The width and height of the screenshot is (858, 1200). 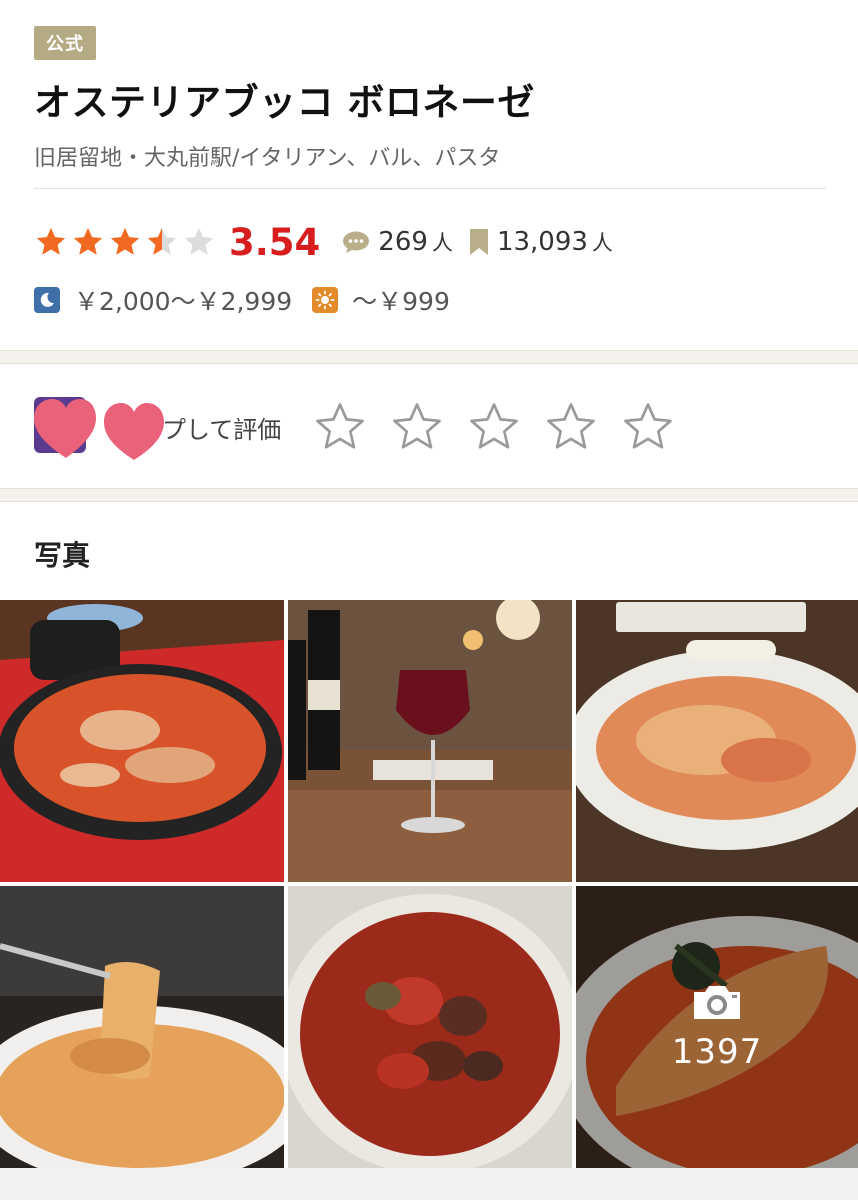 I want to click on rating-row: 3.54 269 人 13,093 人, so click(x=331, y=242).